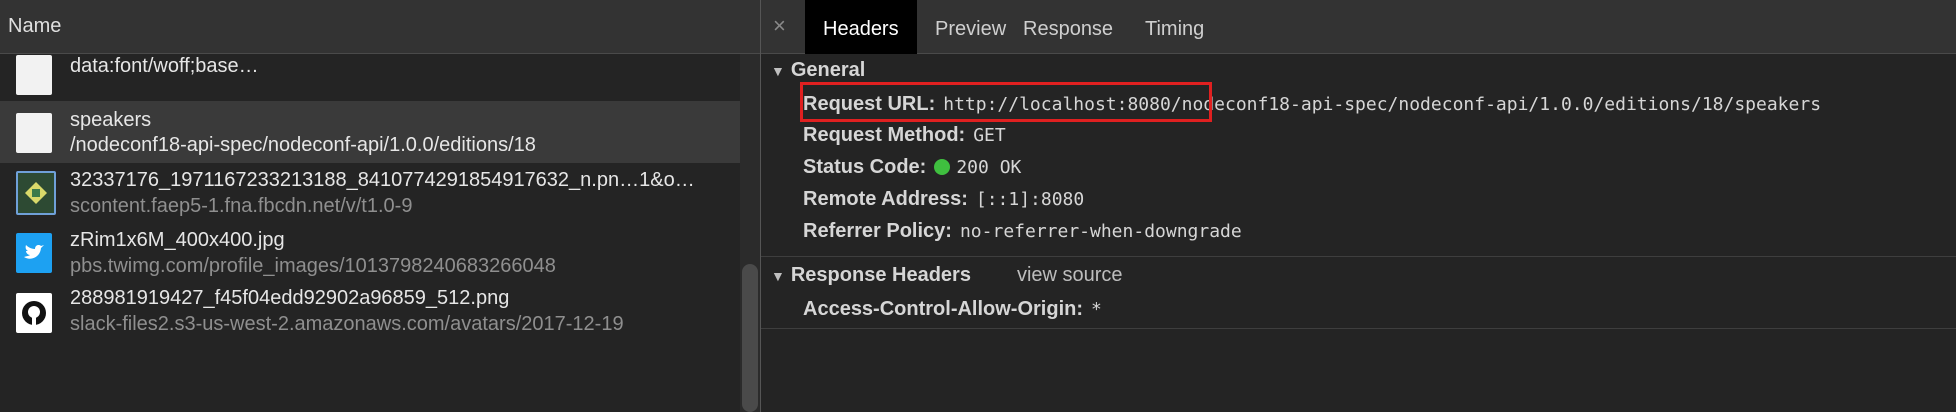 The width and height of the screenshot is (1956, 412). Describe the element at coordinates (380, 27) in the screenshot. I see `name-column-header: Name` at that location.